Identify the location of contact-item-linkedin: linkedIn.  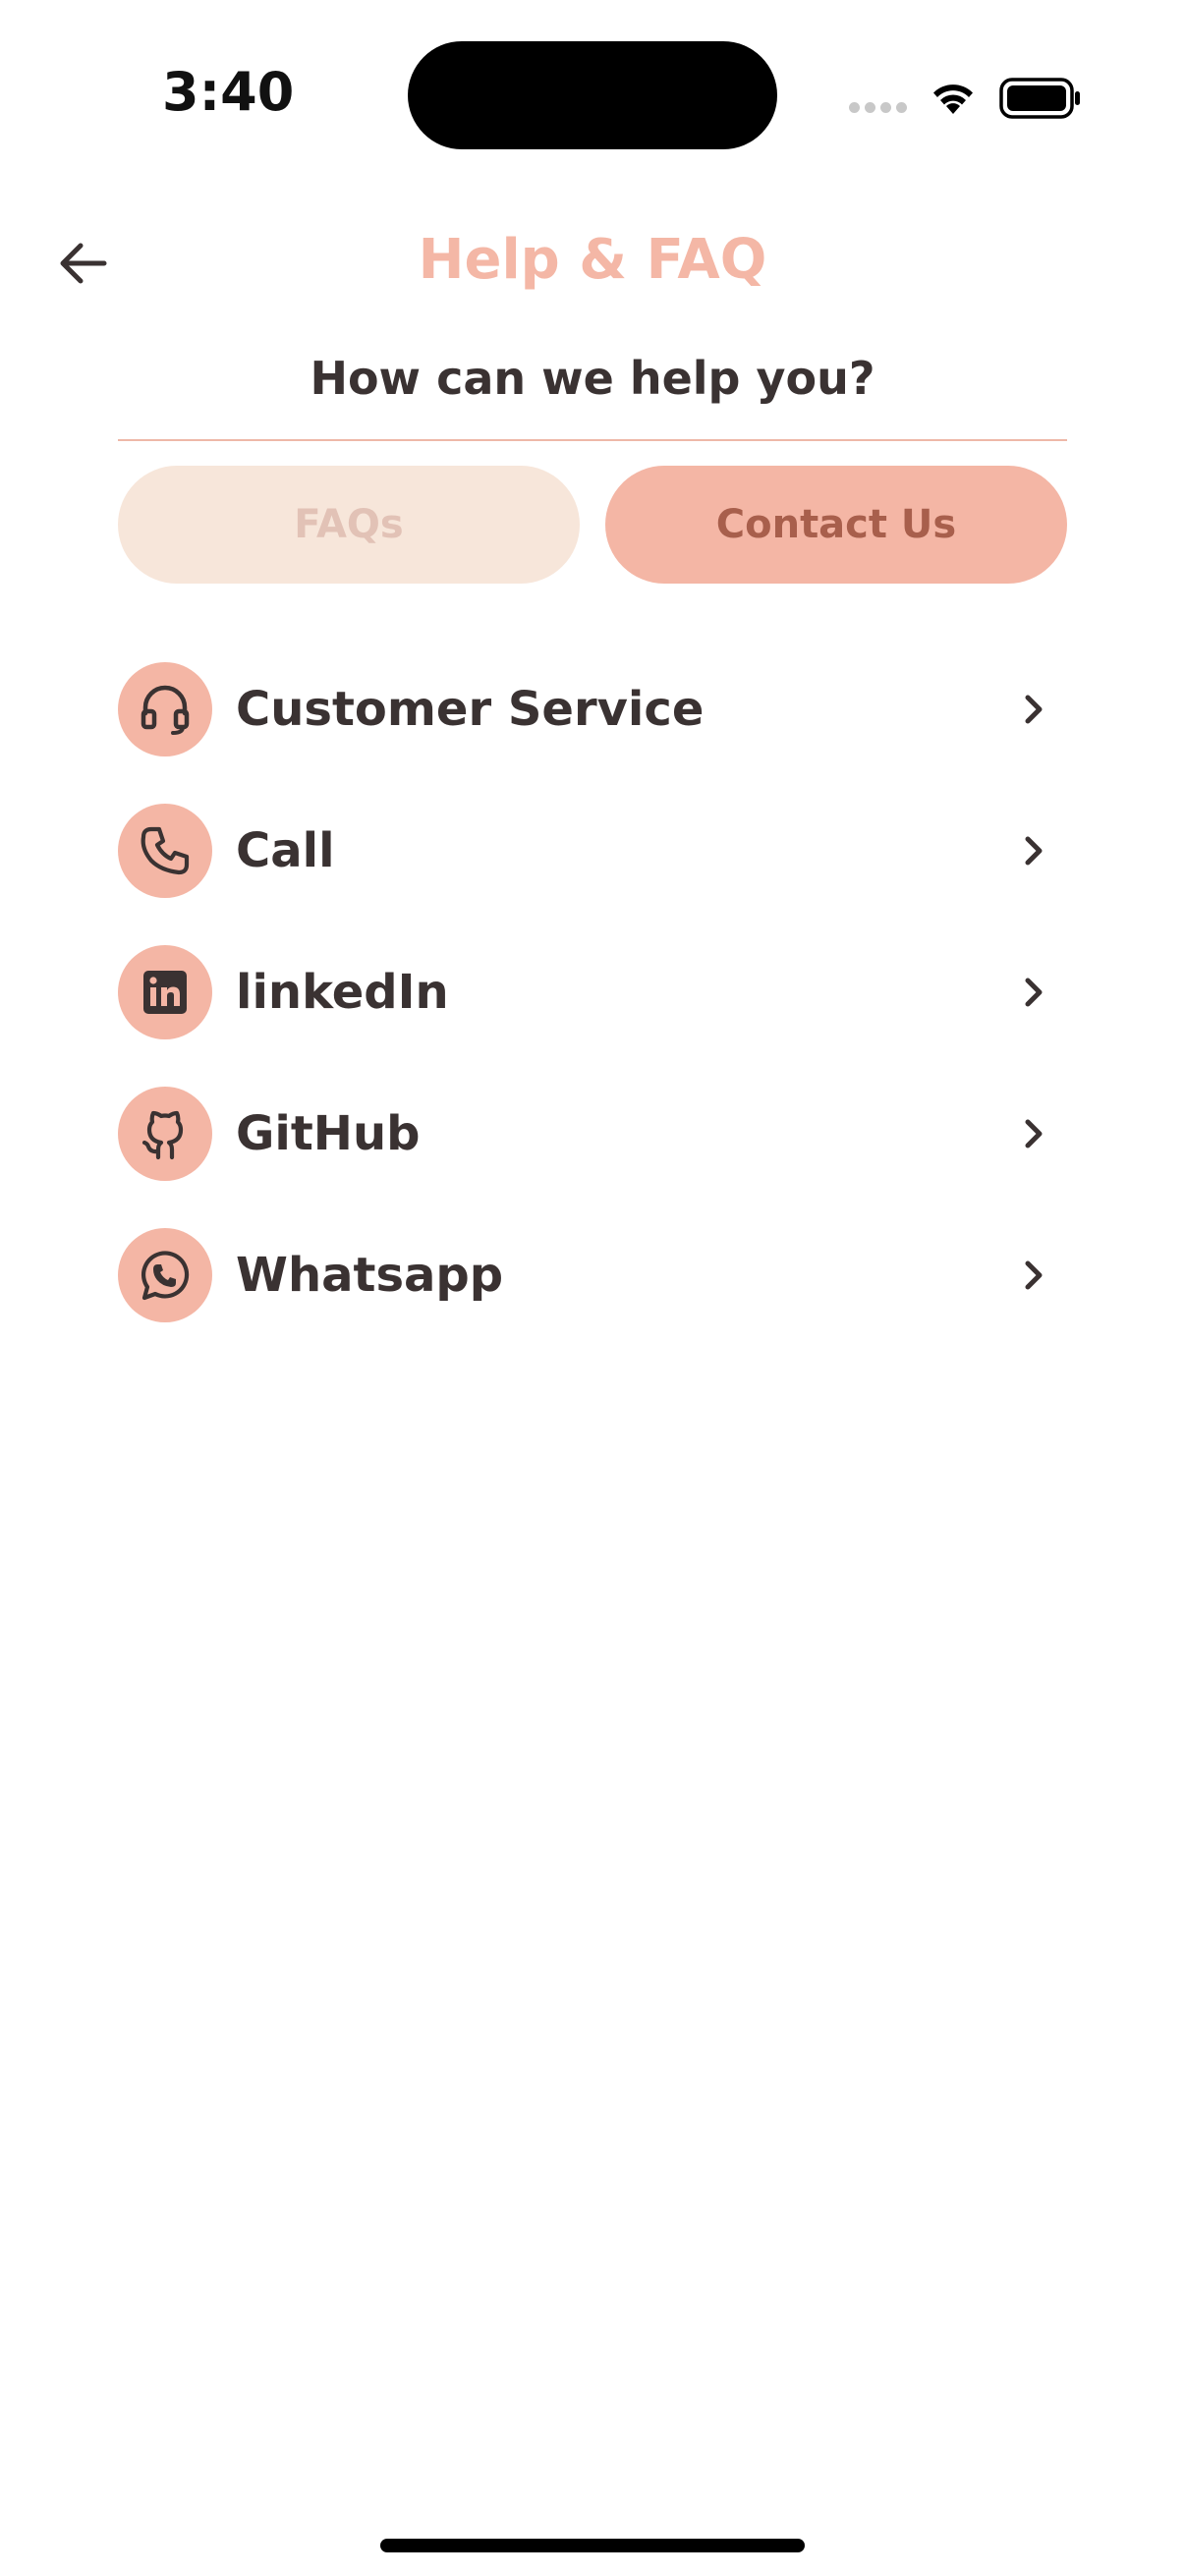
(592, 992).